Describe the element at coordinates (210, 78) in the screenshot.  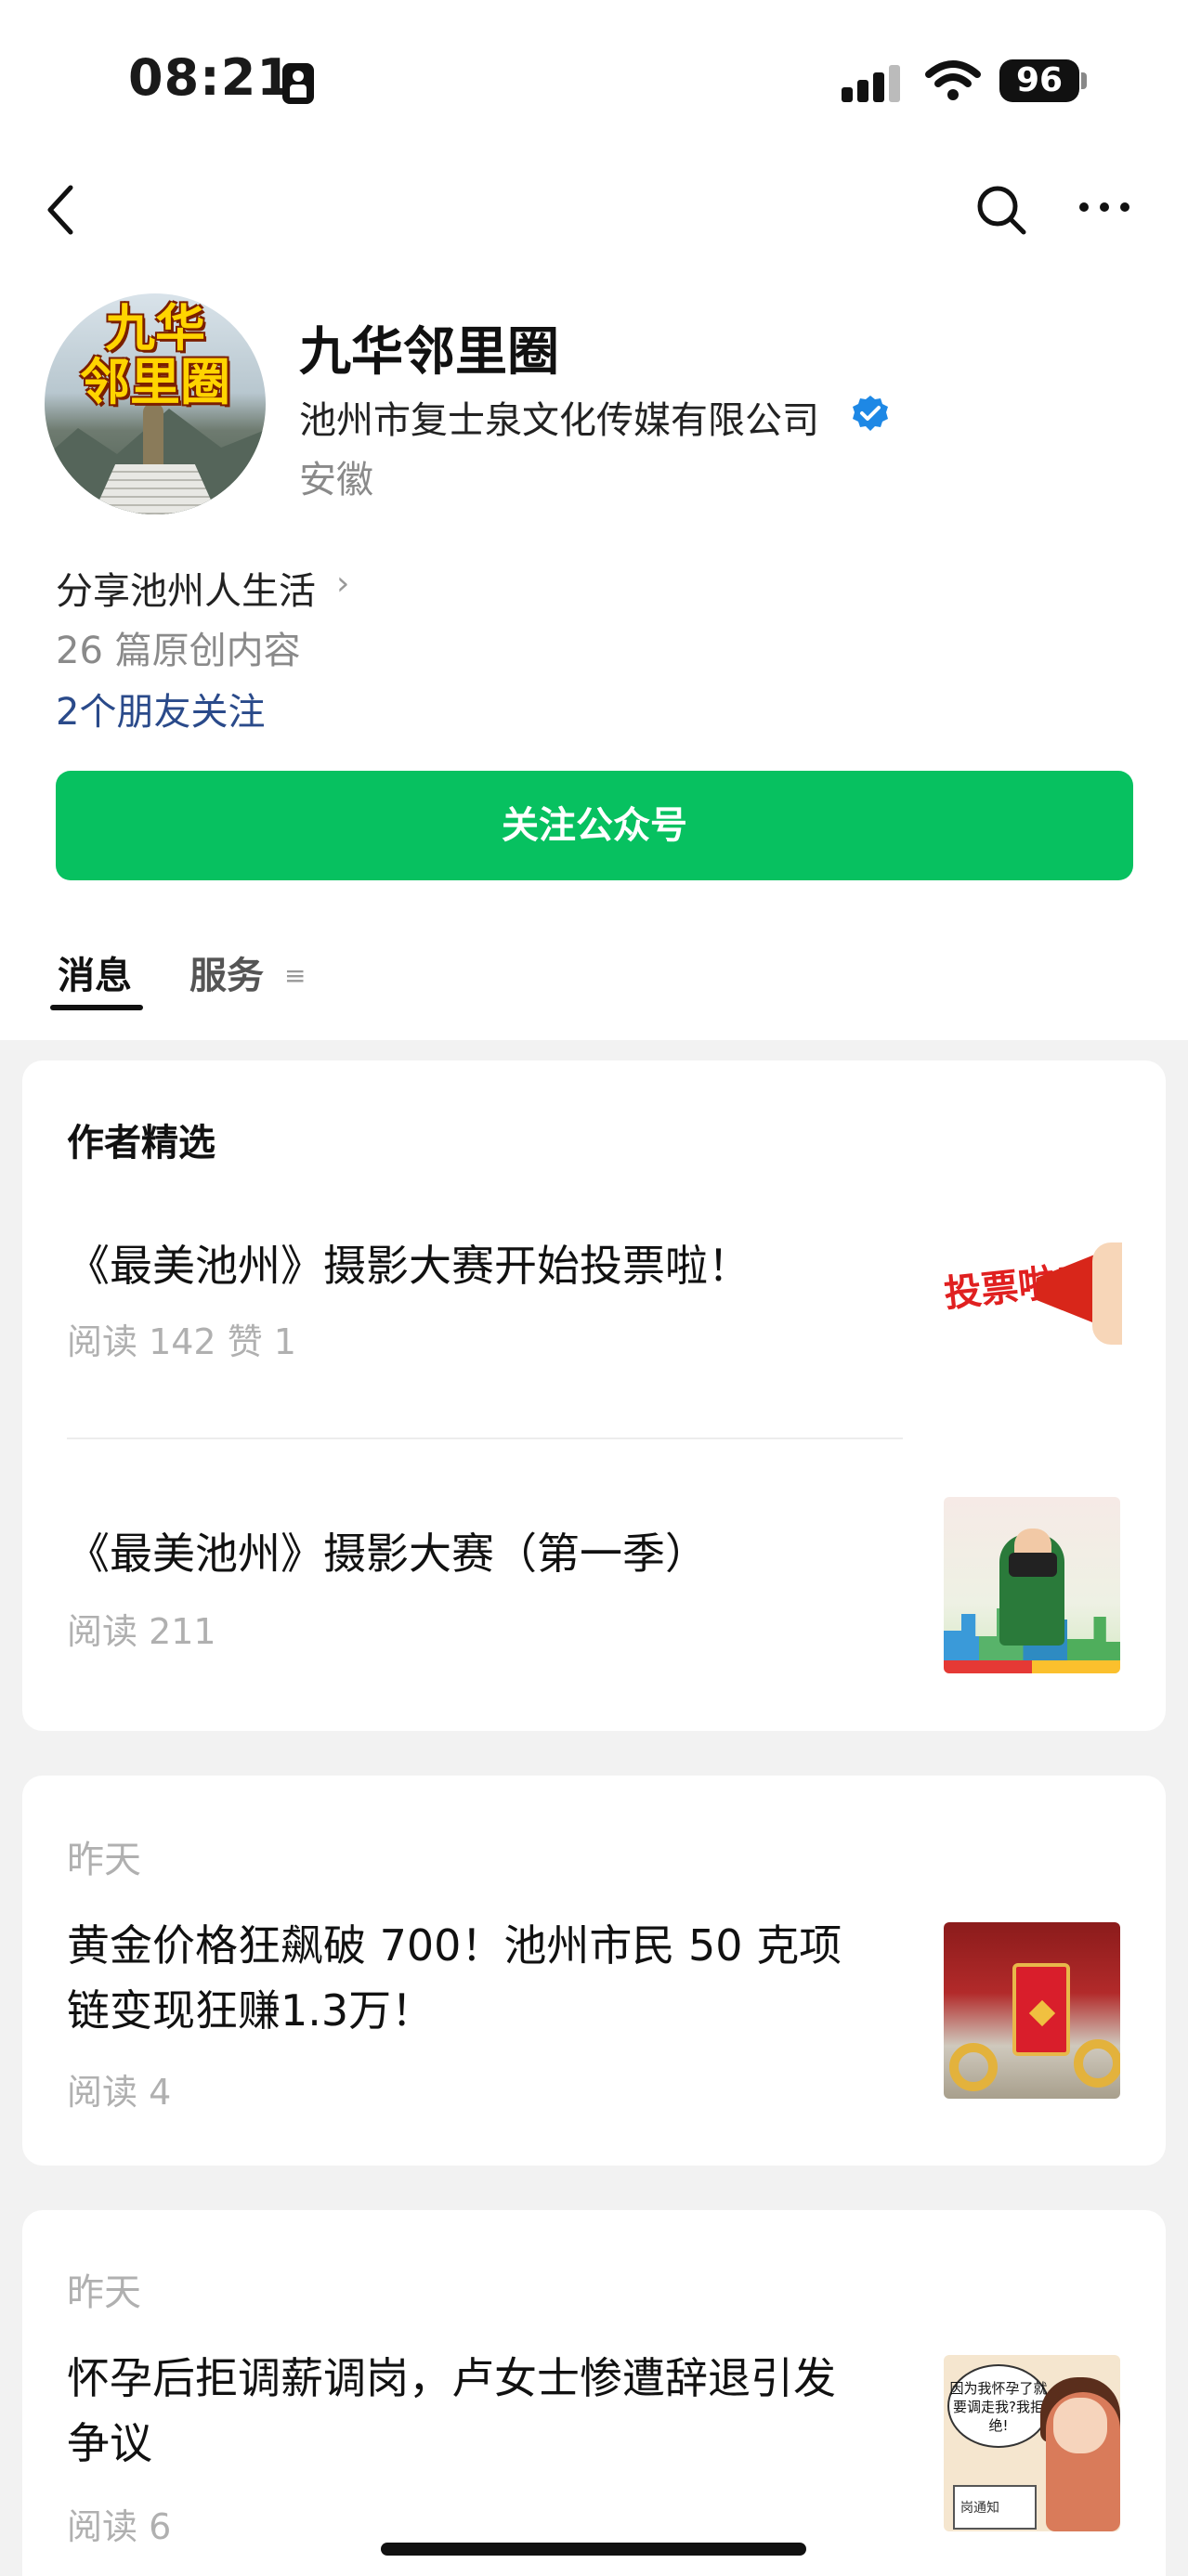
I see `status-time: 08:21` at that location.